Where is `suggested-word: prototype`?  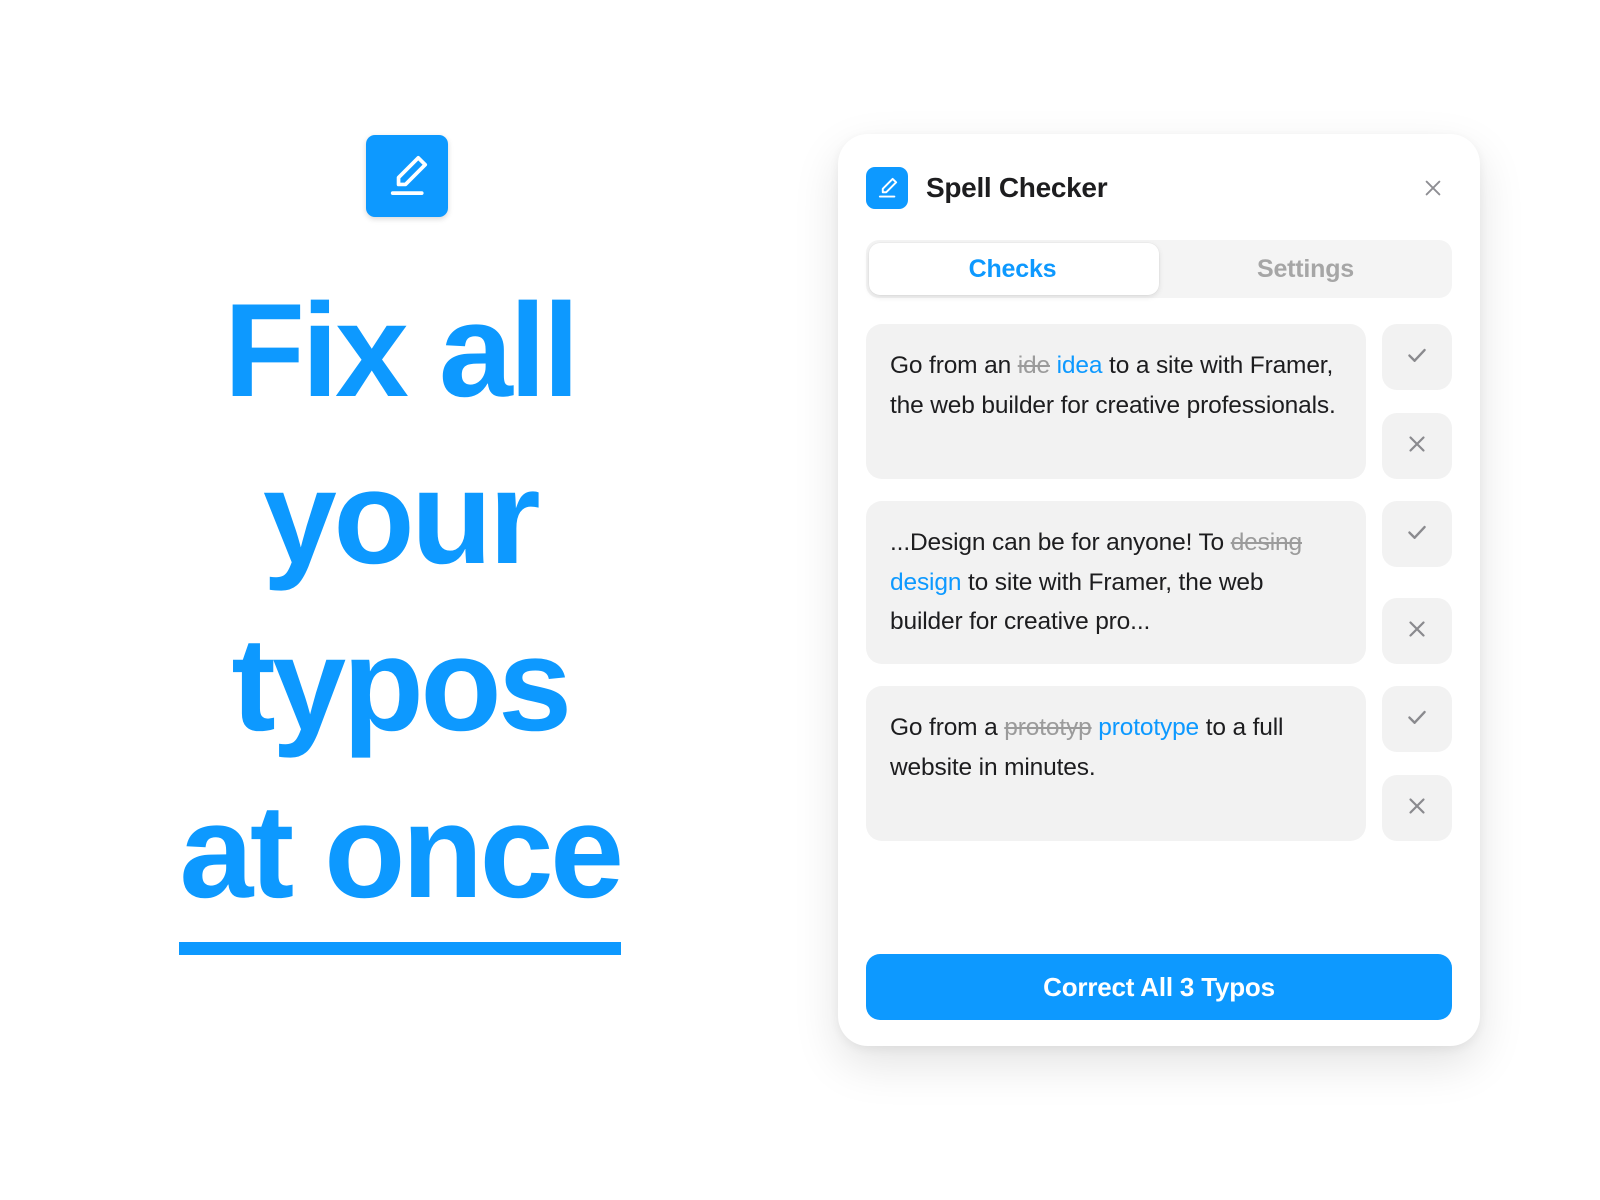
suggested-word: prototype is located at coordinates (1148, 727).